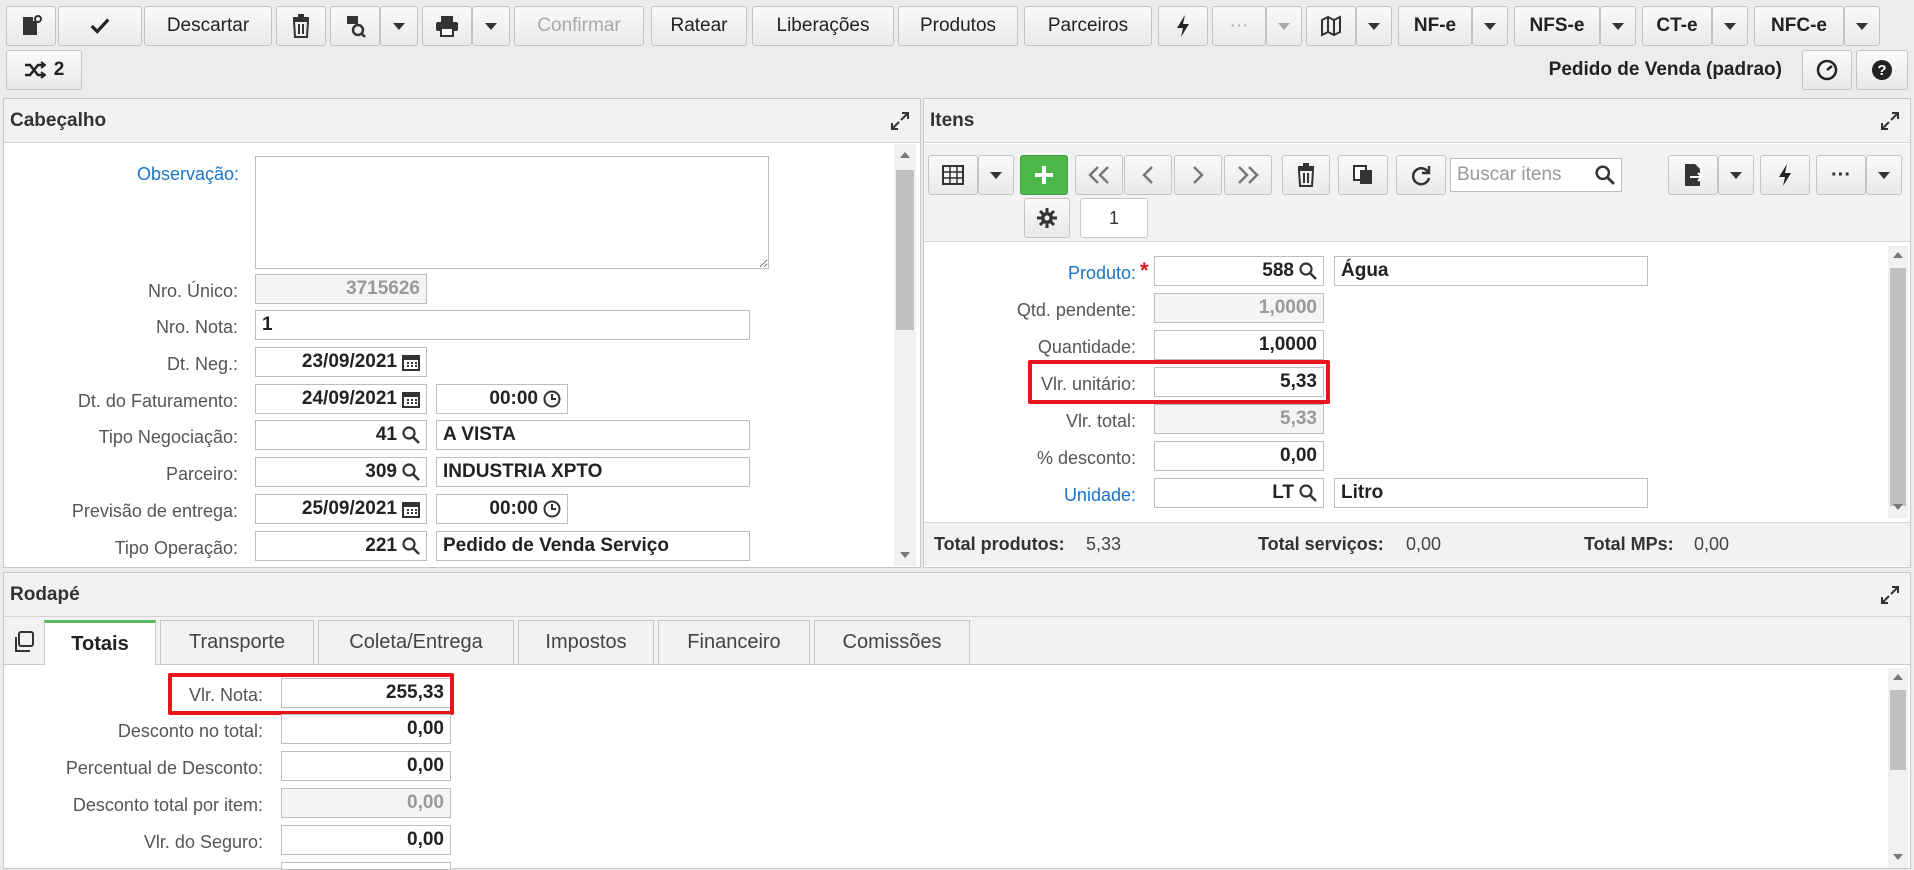 This screenshot has height=870, width=1914. I want to click on dashboard-button, so click(1827, 70).